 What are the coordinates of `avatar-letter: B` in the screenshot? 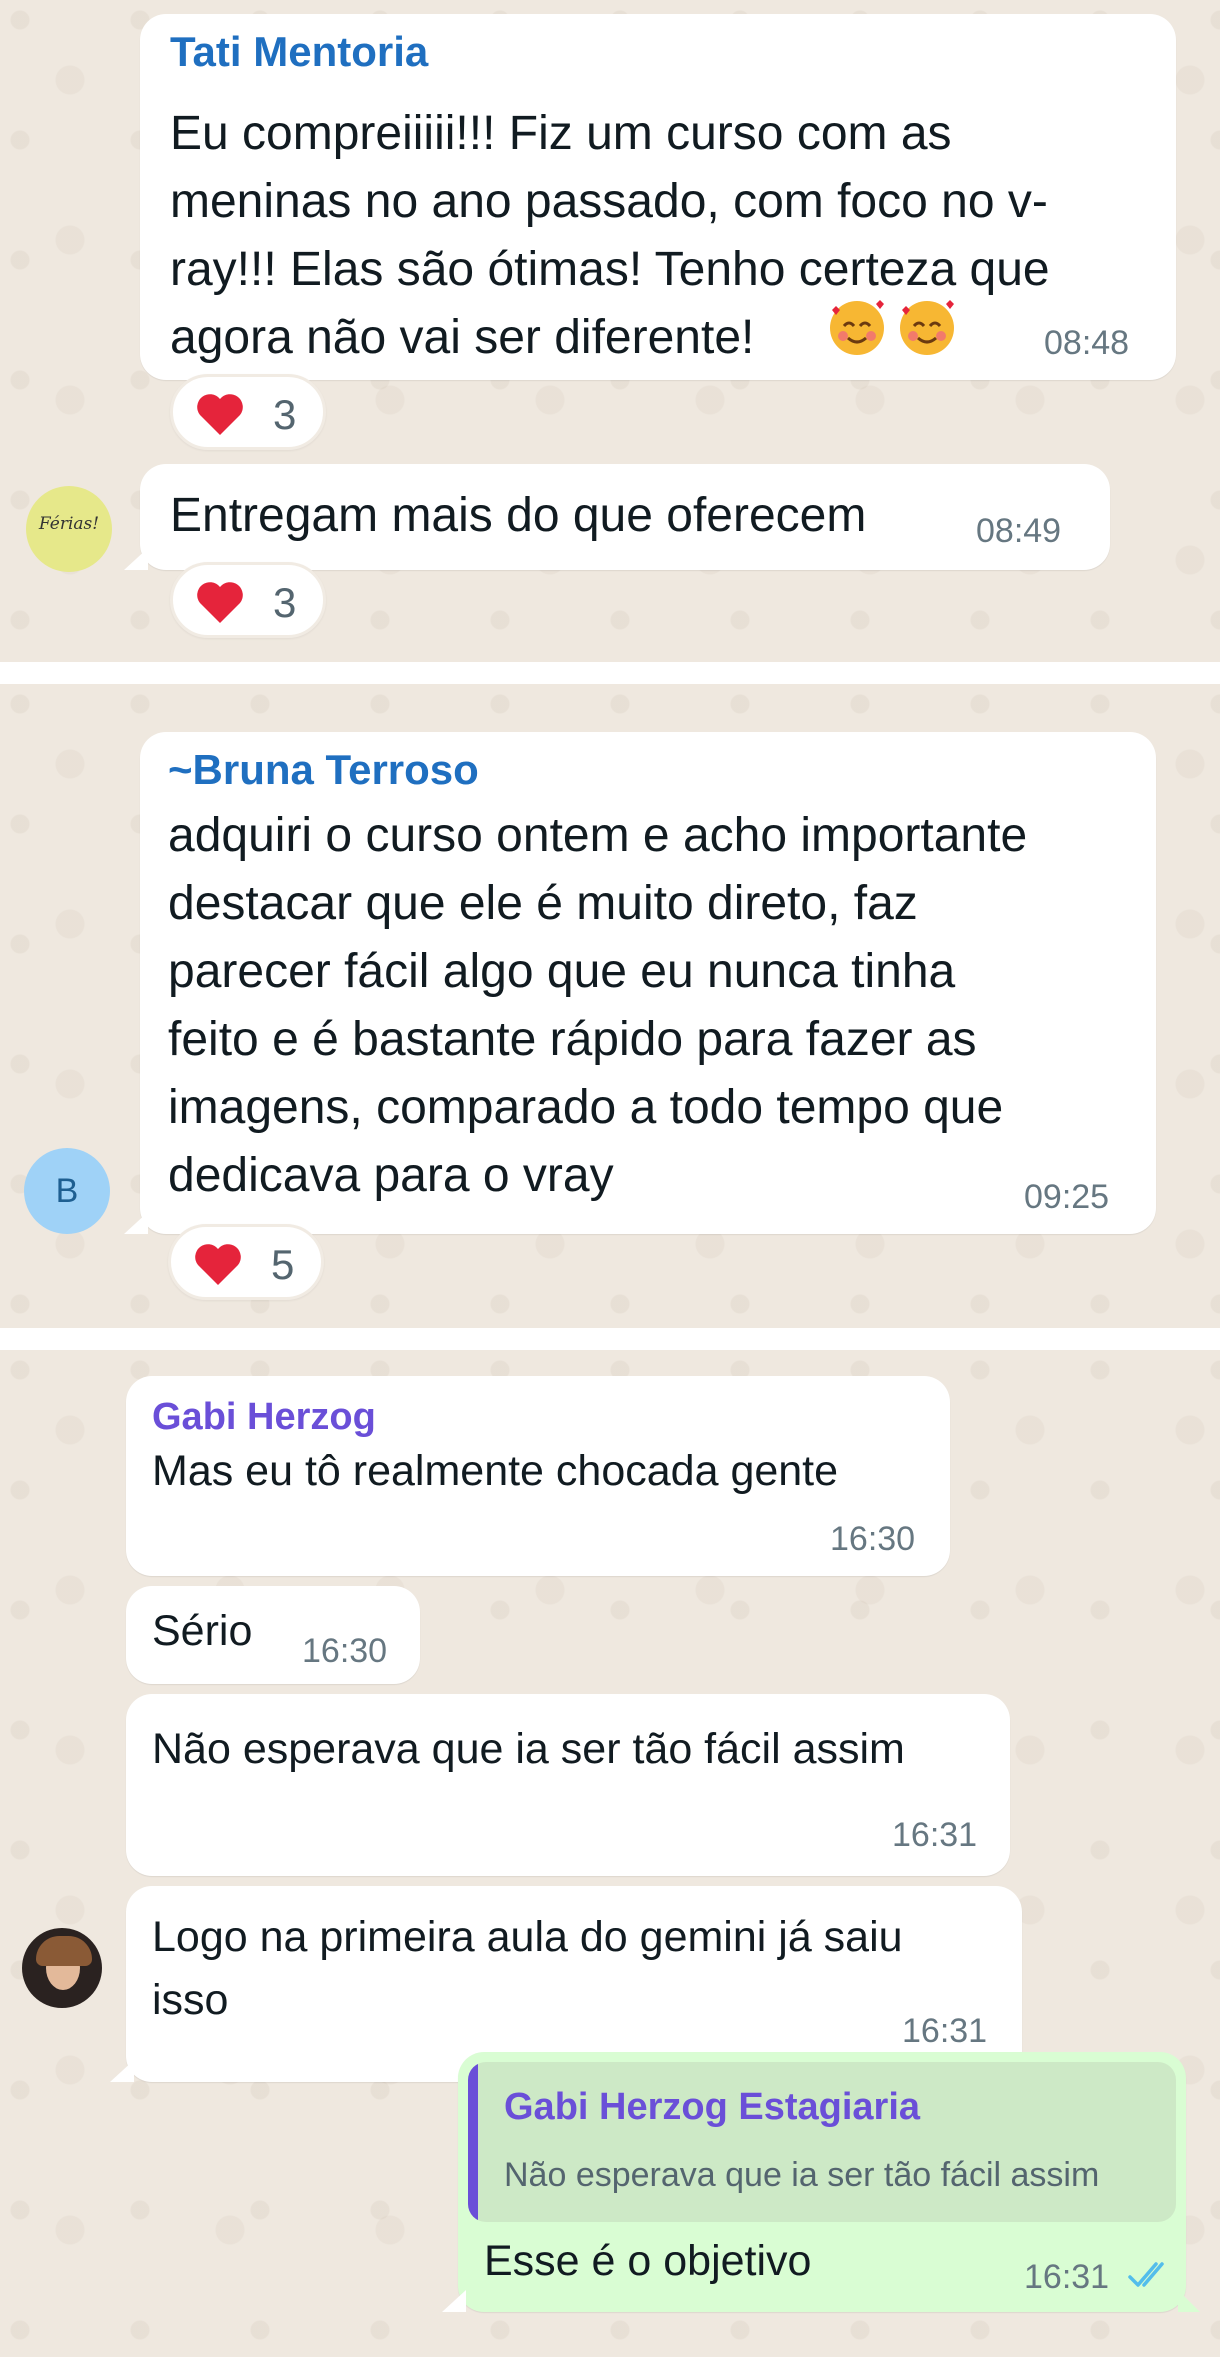 It's located at (67, 1191).